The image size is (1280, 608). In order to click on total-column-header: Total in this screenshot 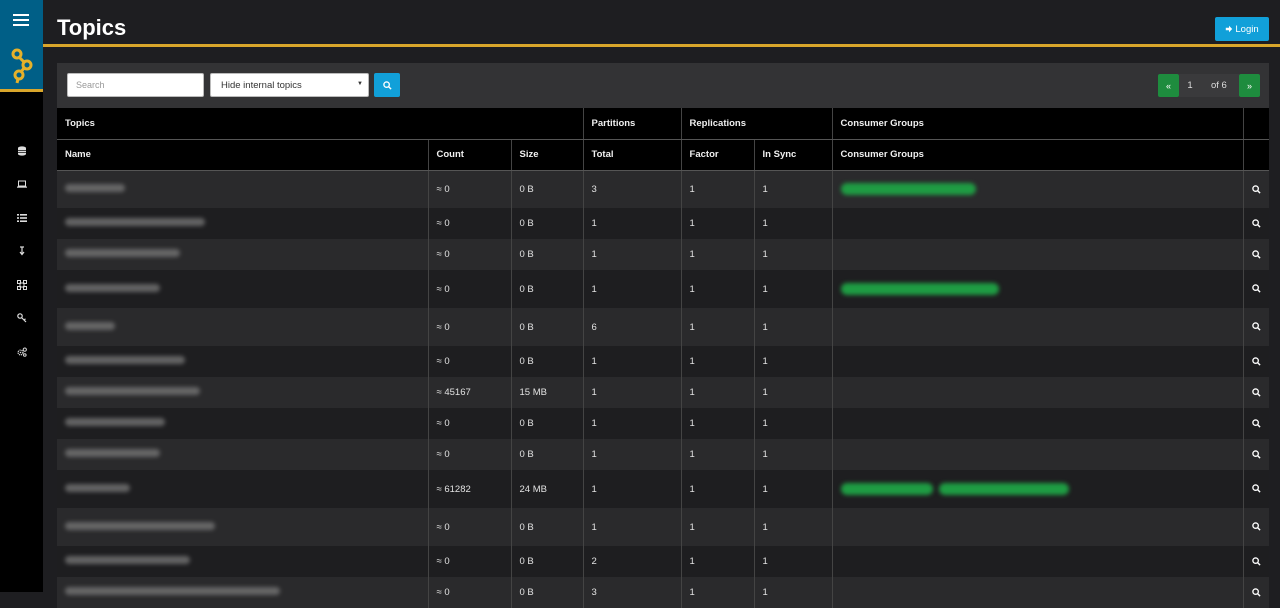, I will do `click(632, 155)`.